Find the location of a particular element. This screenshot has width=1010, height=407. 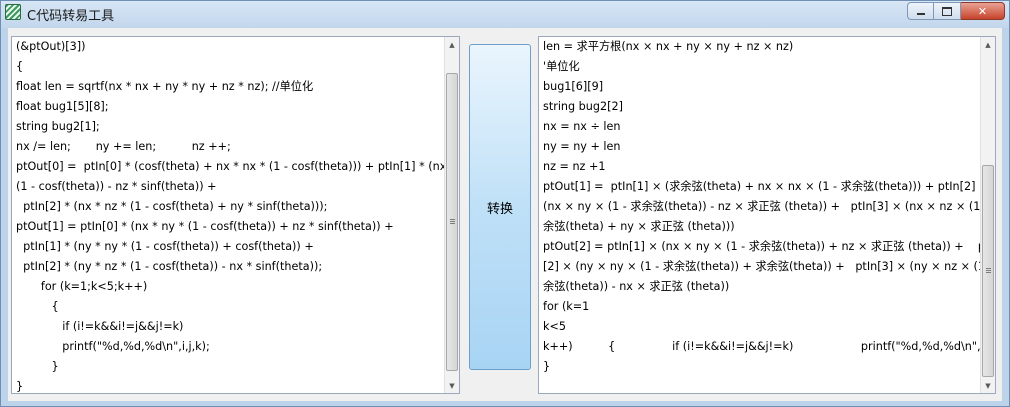

code-line: len = 求平方根(nx × nx + ny × ny + nz × nz) is located at coordinates (668, 46).